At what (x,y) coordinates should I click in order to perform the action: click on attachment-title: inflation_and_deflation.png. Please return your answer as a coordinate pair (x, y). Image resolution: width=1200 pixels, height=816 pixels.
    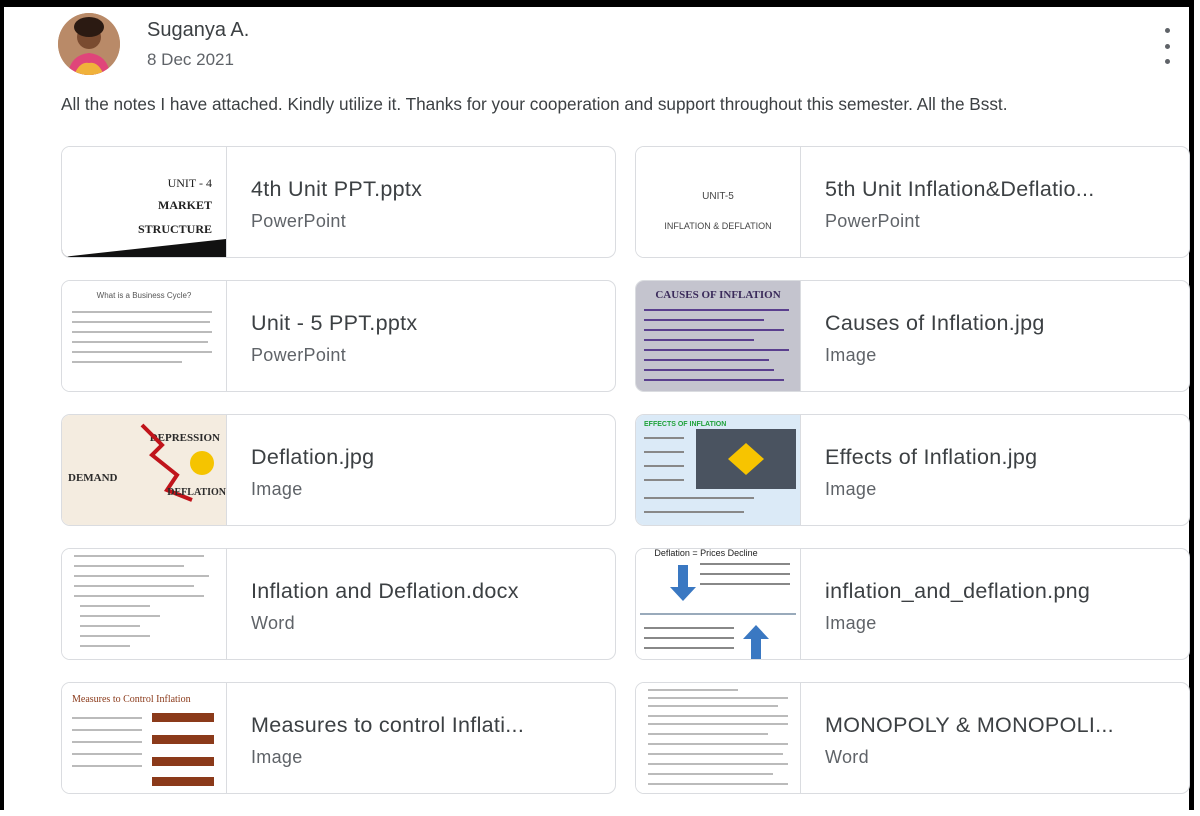
    Looking at the image, I should click on (958, 591).